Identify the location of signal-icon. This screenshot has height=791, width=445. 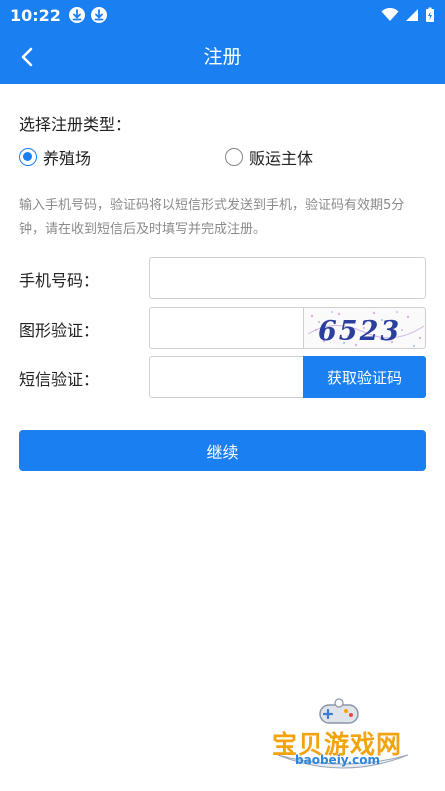
(412, 15).